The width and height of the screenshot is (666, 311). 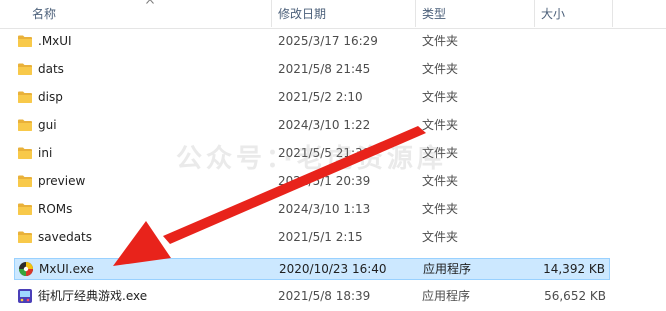 I want to click on file-name: disp, so click(x=50, y=97).